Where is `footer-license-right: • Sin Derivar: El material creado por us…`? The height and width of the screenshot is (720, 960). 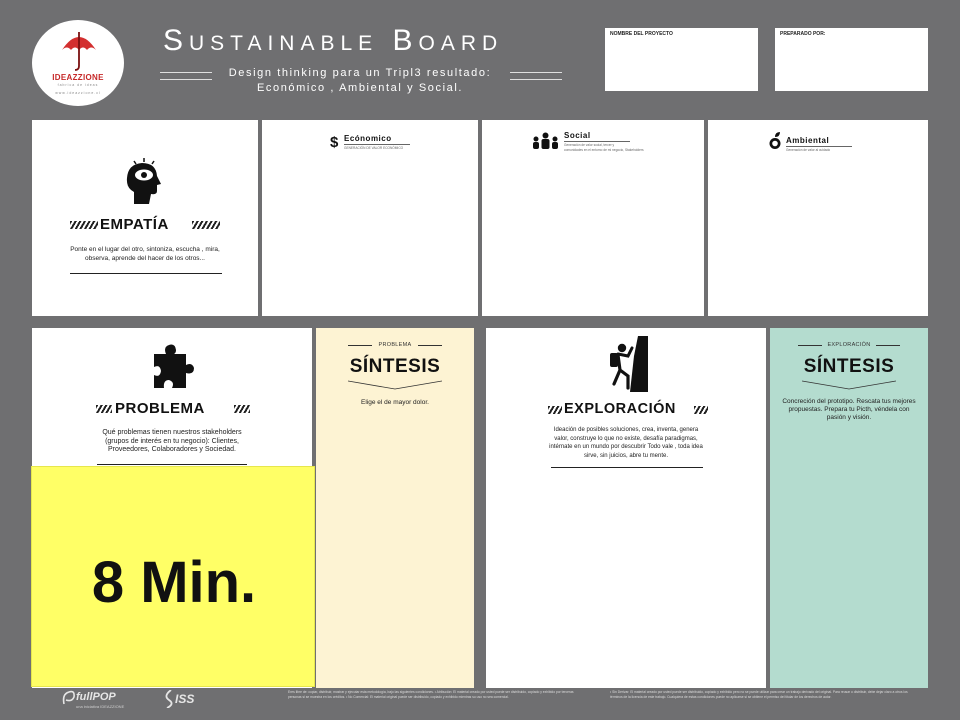 footer-license-right: • Sin Derivar: El material creado por us… is located at coordinates (759, 694).